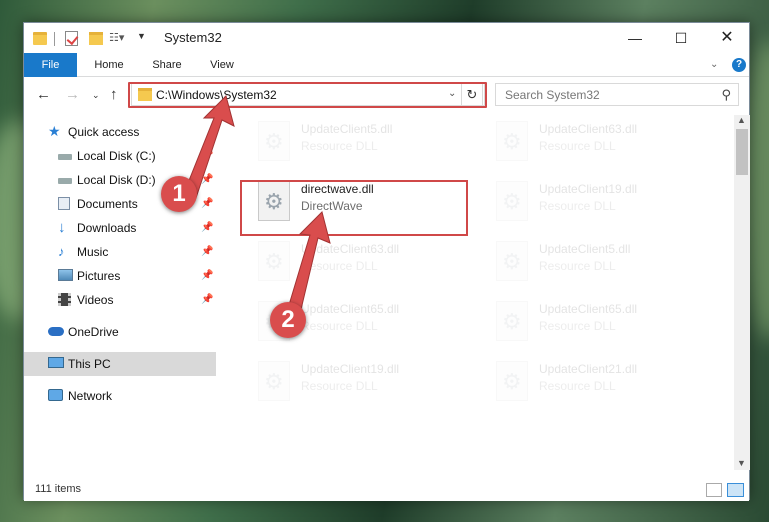  I want to click on nav-network: Network, so click(120, 396).